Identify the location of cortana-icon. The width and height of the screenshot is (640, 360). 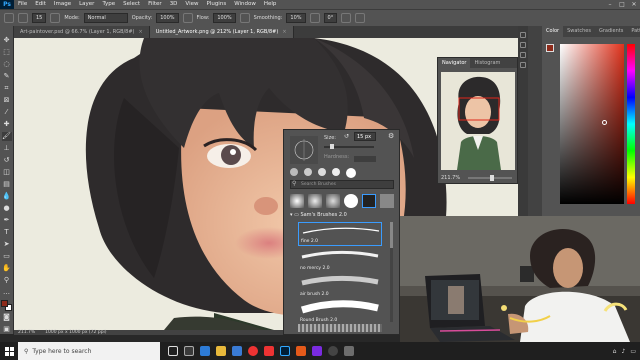
(173, 351).